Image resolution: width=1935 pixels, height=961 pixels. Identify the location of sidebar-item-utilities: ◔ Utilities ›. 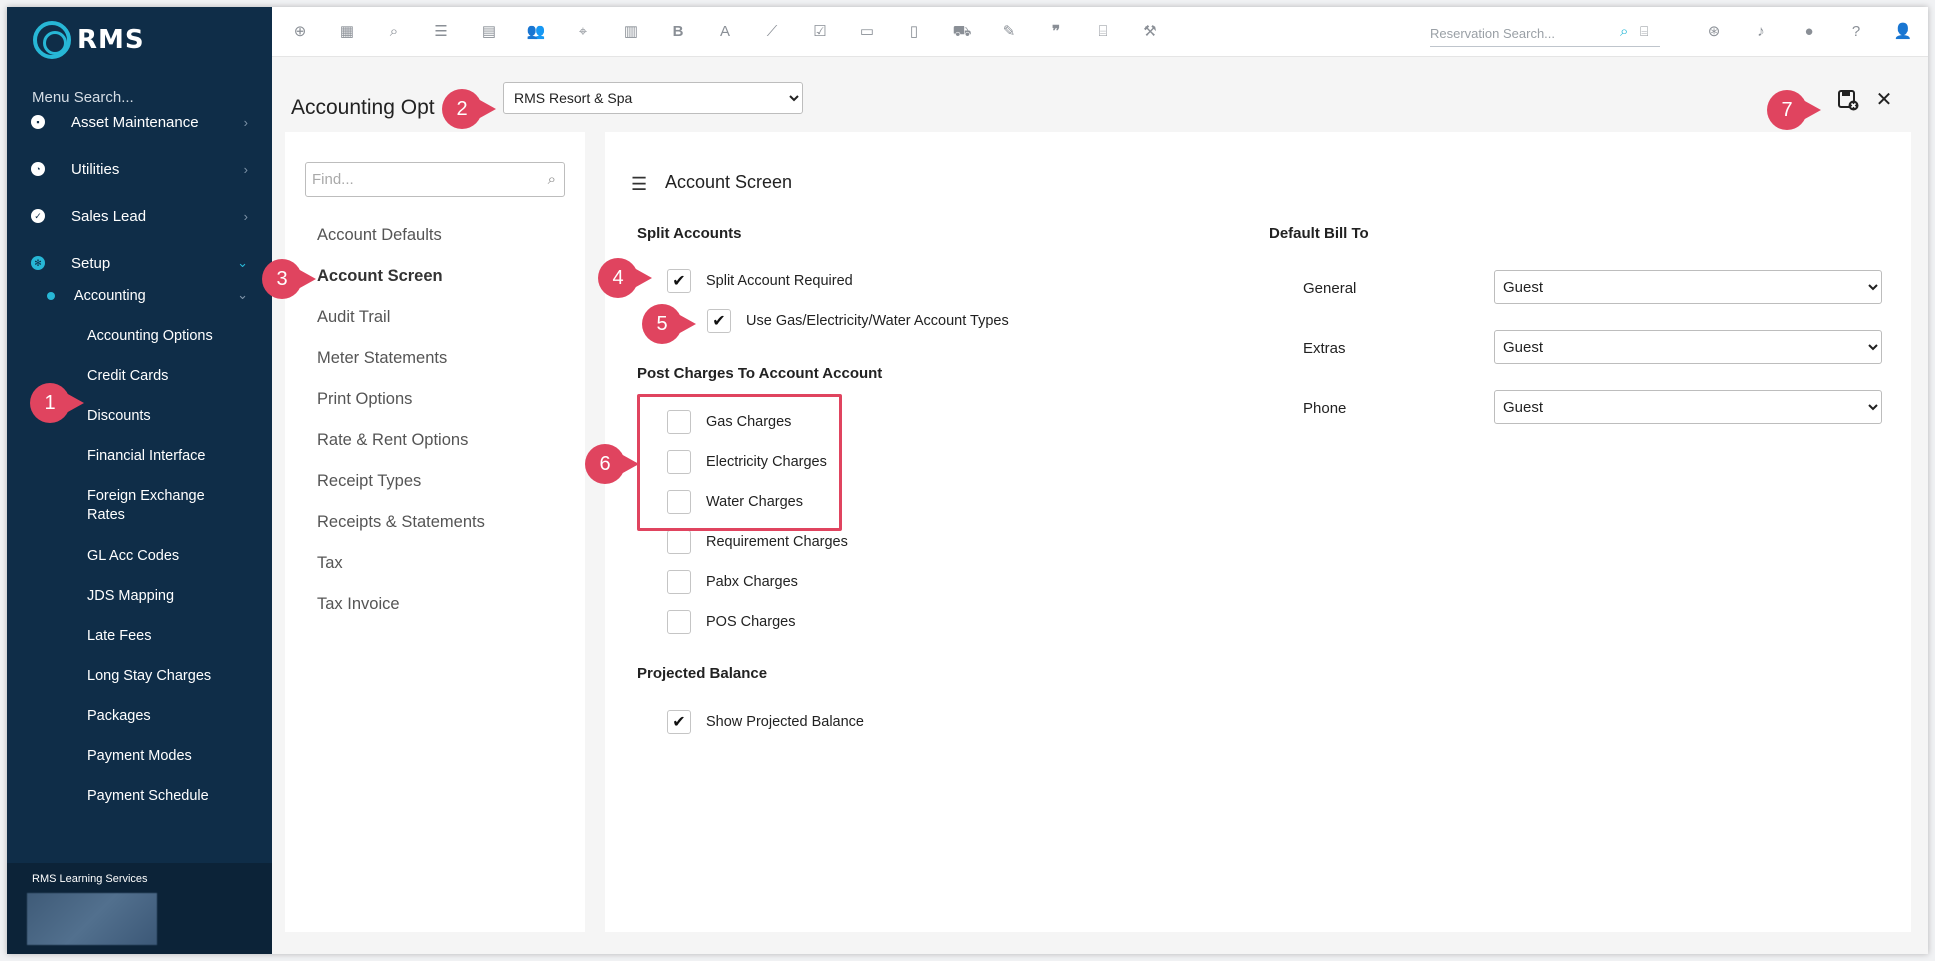
(139, 169).